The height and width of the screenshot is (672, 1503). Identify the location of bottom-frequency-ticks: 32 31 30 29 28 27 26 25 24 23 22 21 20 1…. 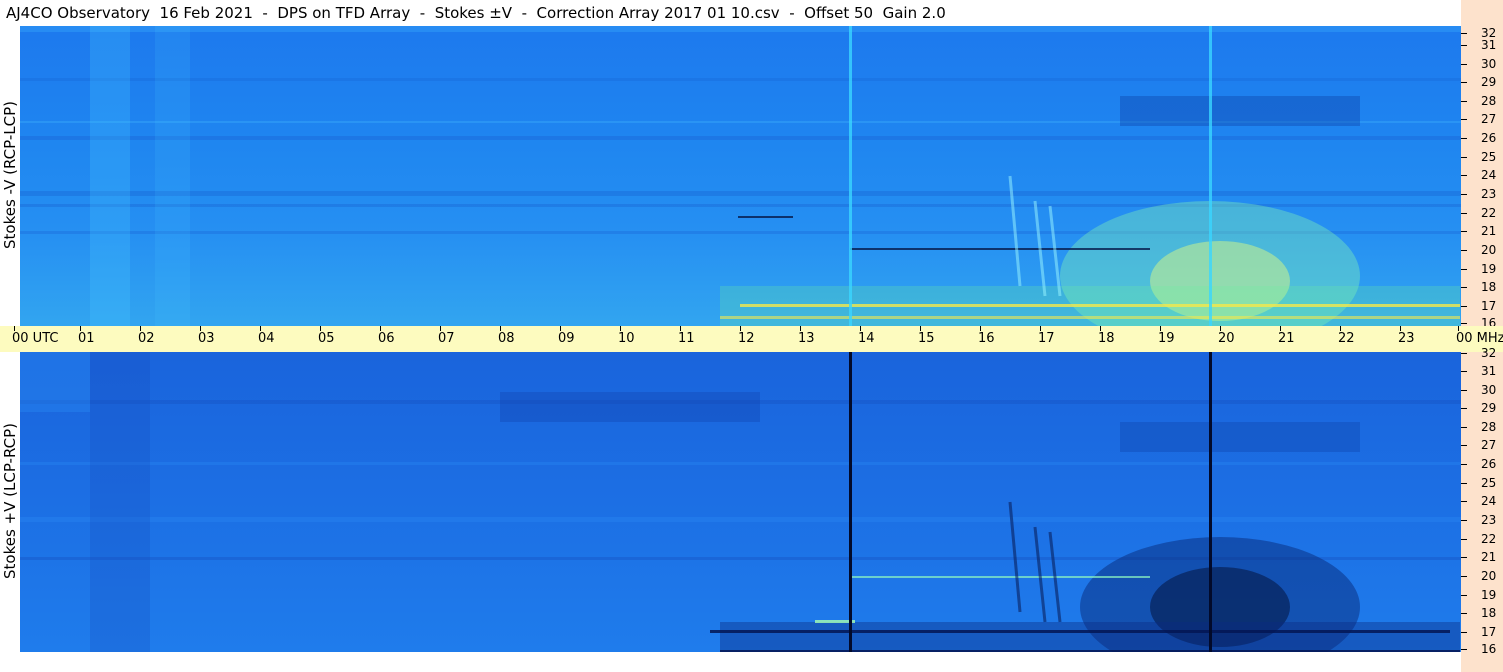
(1482, 501).